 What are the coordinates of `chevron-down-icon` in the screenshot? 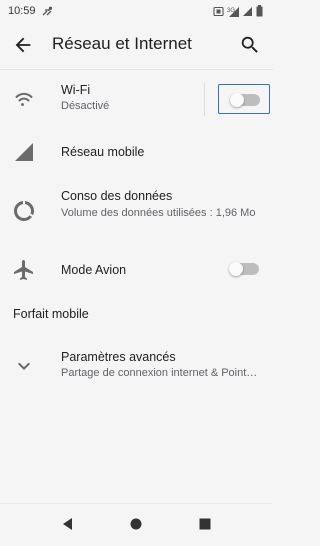 It's located at (24, 366).